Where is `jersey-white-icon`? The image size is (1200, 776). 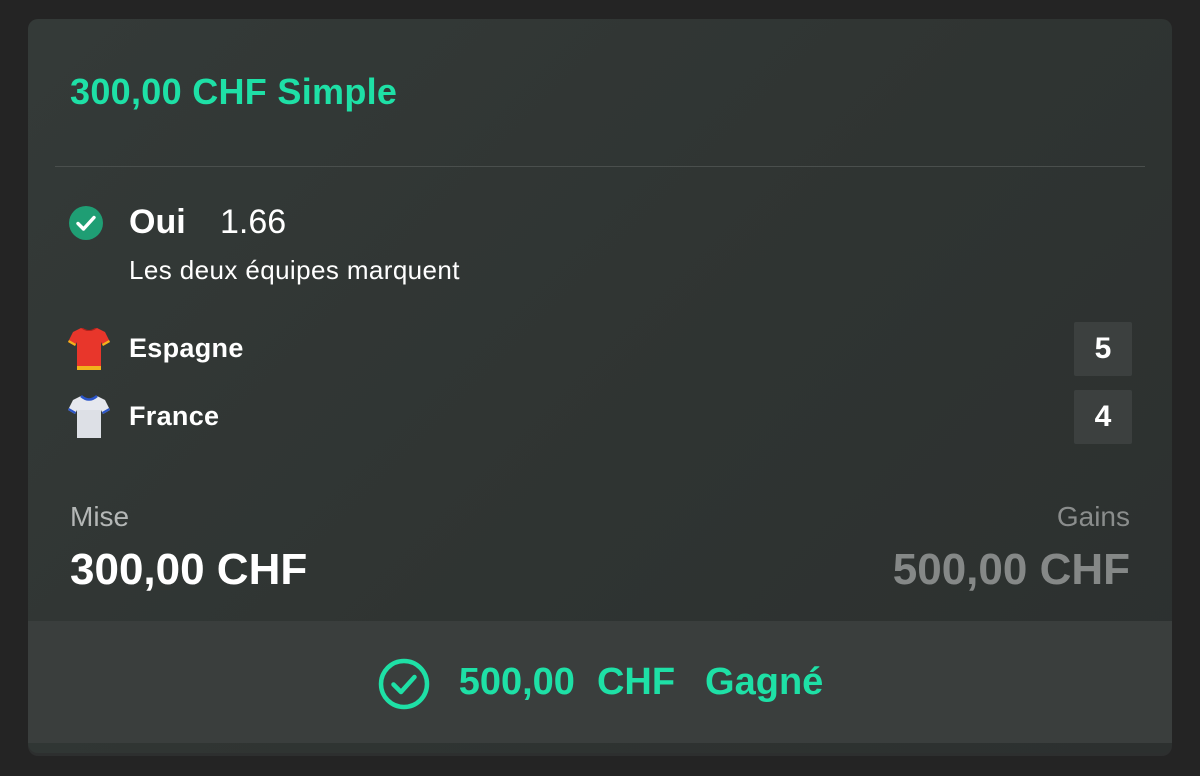 jersey-white-icon is located at coordinates (89, 416).